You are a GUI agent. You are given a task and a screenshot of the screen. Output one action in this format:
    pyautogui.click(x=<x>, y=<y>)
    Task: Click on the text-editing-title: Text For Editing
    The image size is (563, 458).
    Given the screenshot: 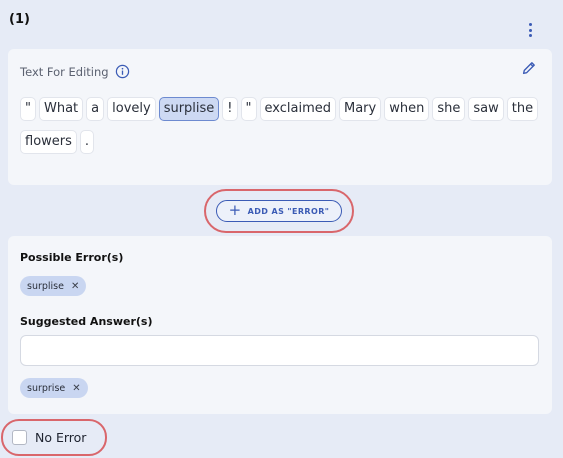 What is the action you would take?
    pyautogui.click(x=64, y=71)
    